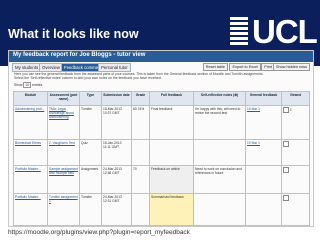 Image resolution: width=320 pixels, height=240 pixels. I want to click on column-header-general-feedback: General feedback, so click(263, 98).